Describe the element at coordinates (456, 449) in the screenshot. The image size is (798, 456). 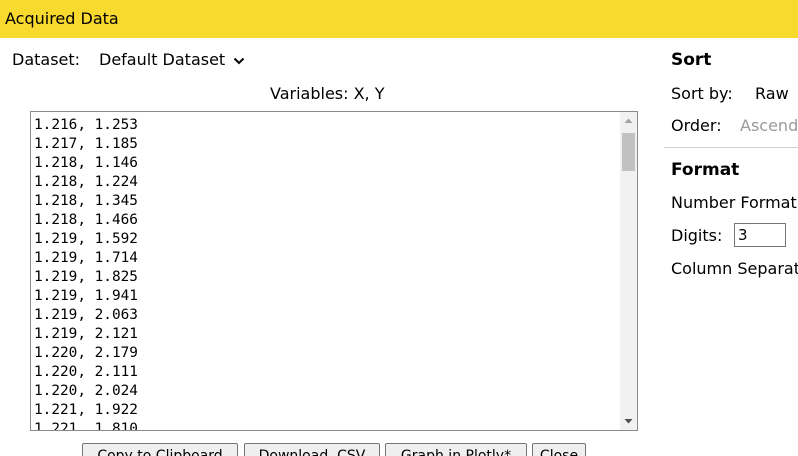
I see `graph-in-plotly-button: Graph in Plotly*` at that location.